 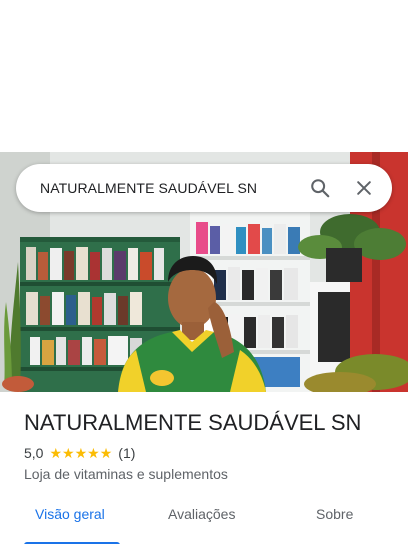 I want to click on rating-stars: ★ ★ ★ ★ ★, so click(x=80, y=453).